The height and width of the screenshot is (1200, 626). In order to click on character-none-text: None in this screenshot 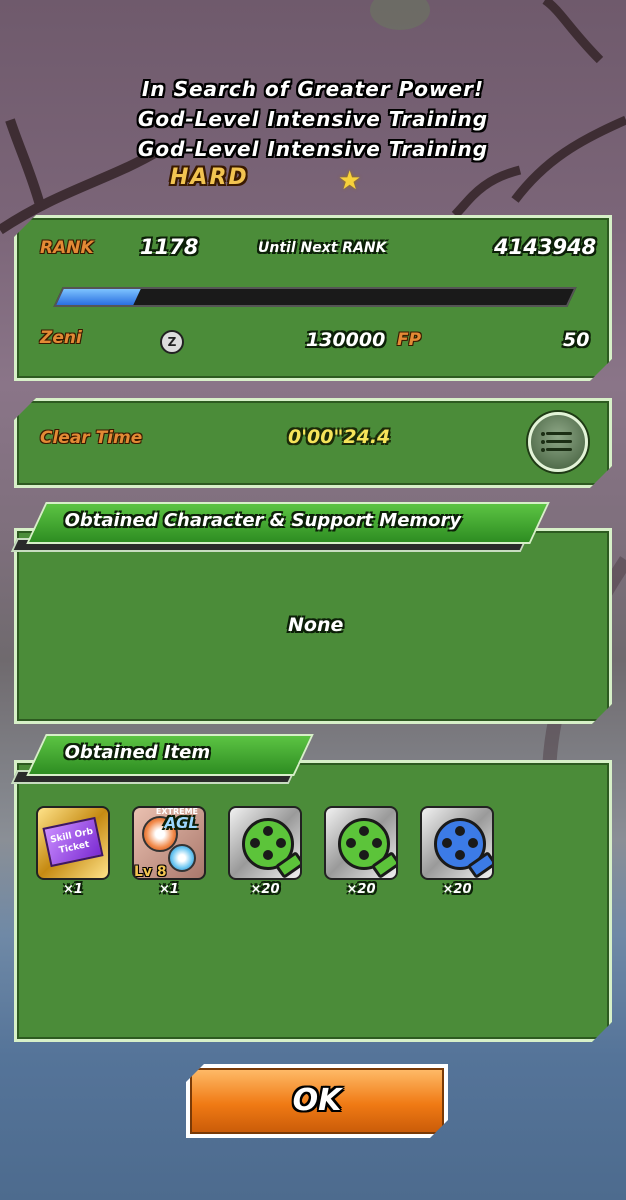, I will do `click(316, 625)`.